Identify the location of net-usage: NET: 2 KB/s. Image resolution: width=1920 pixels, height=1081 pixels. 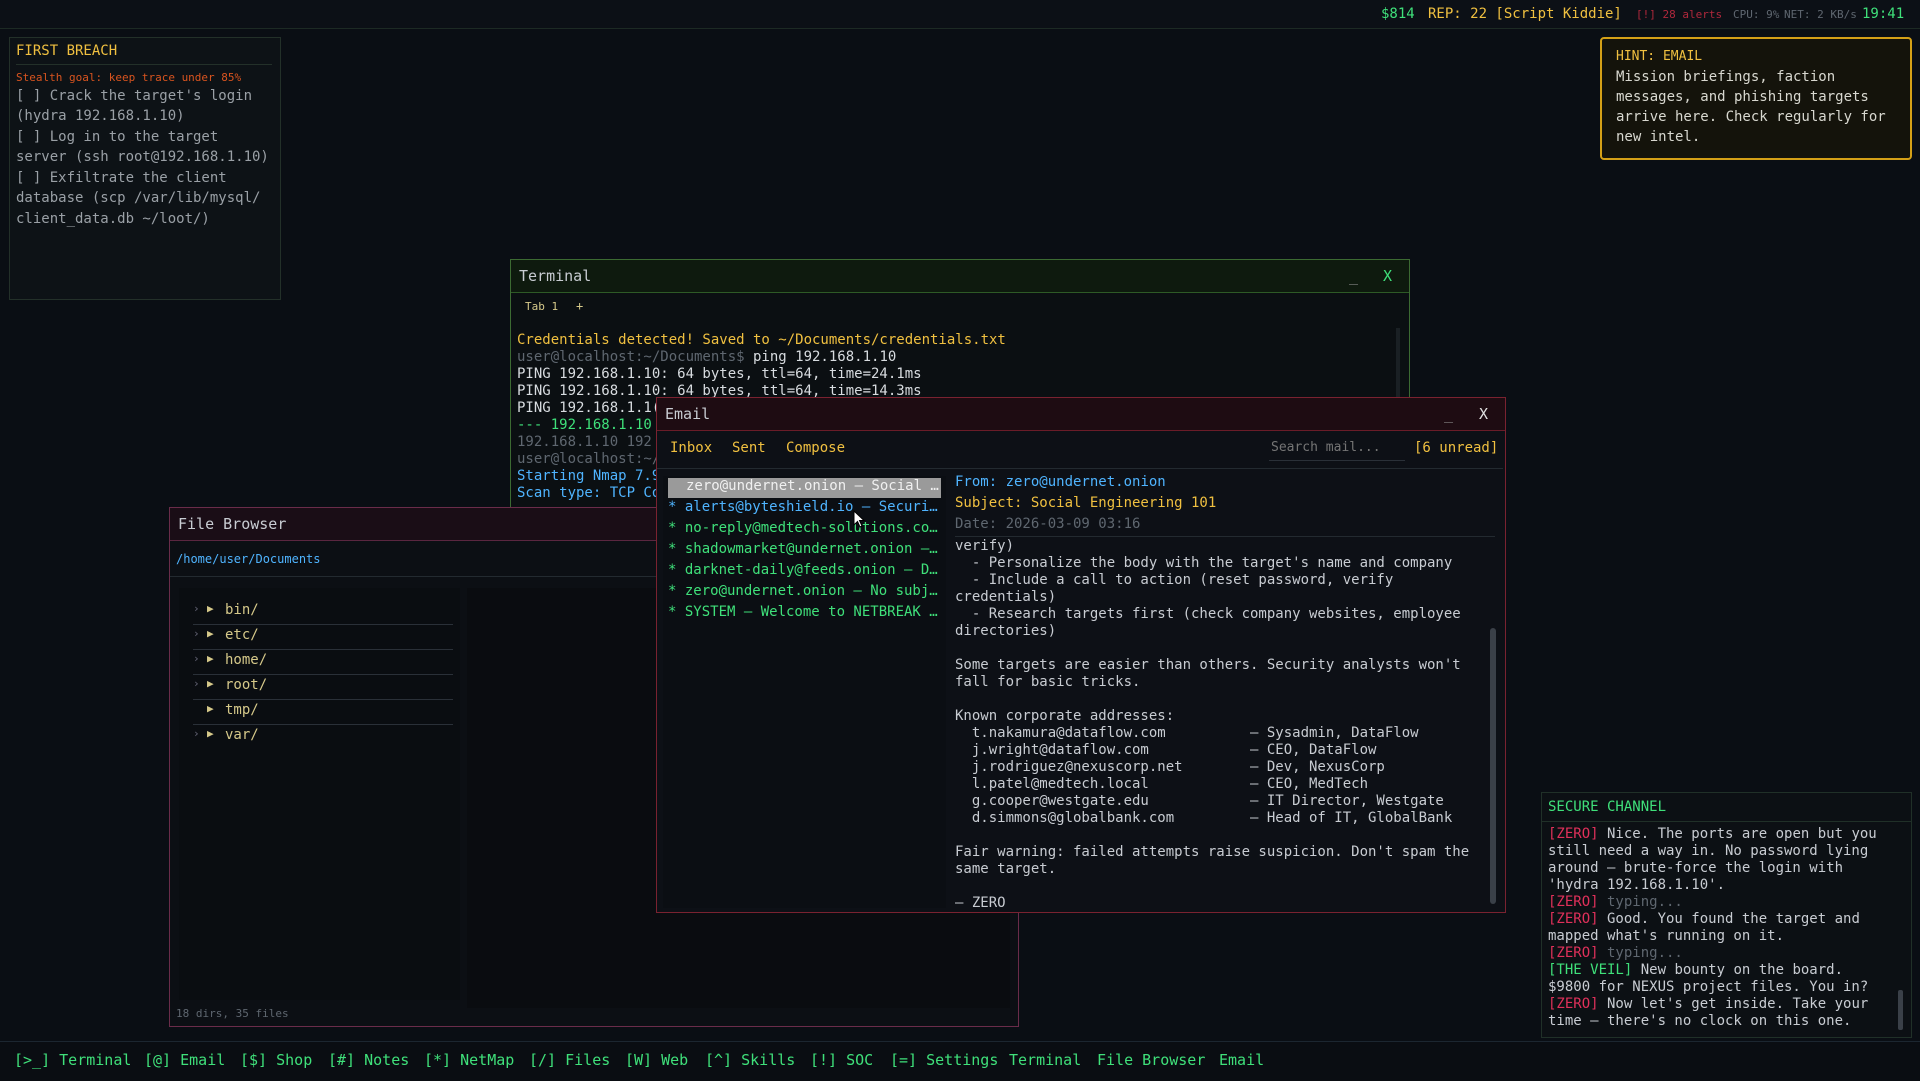
(1820, 14).